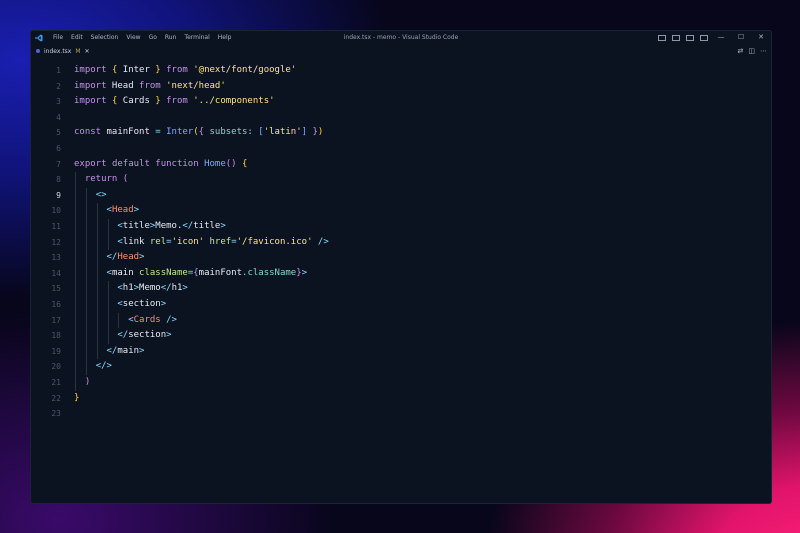 This screenshot has width=800, height=533. I want to click on menu-file: File, so click(58, 37).